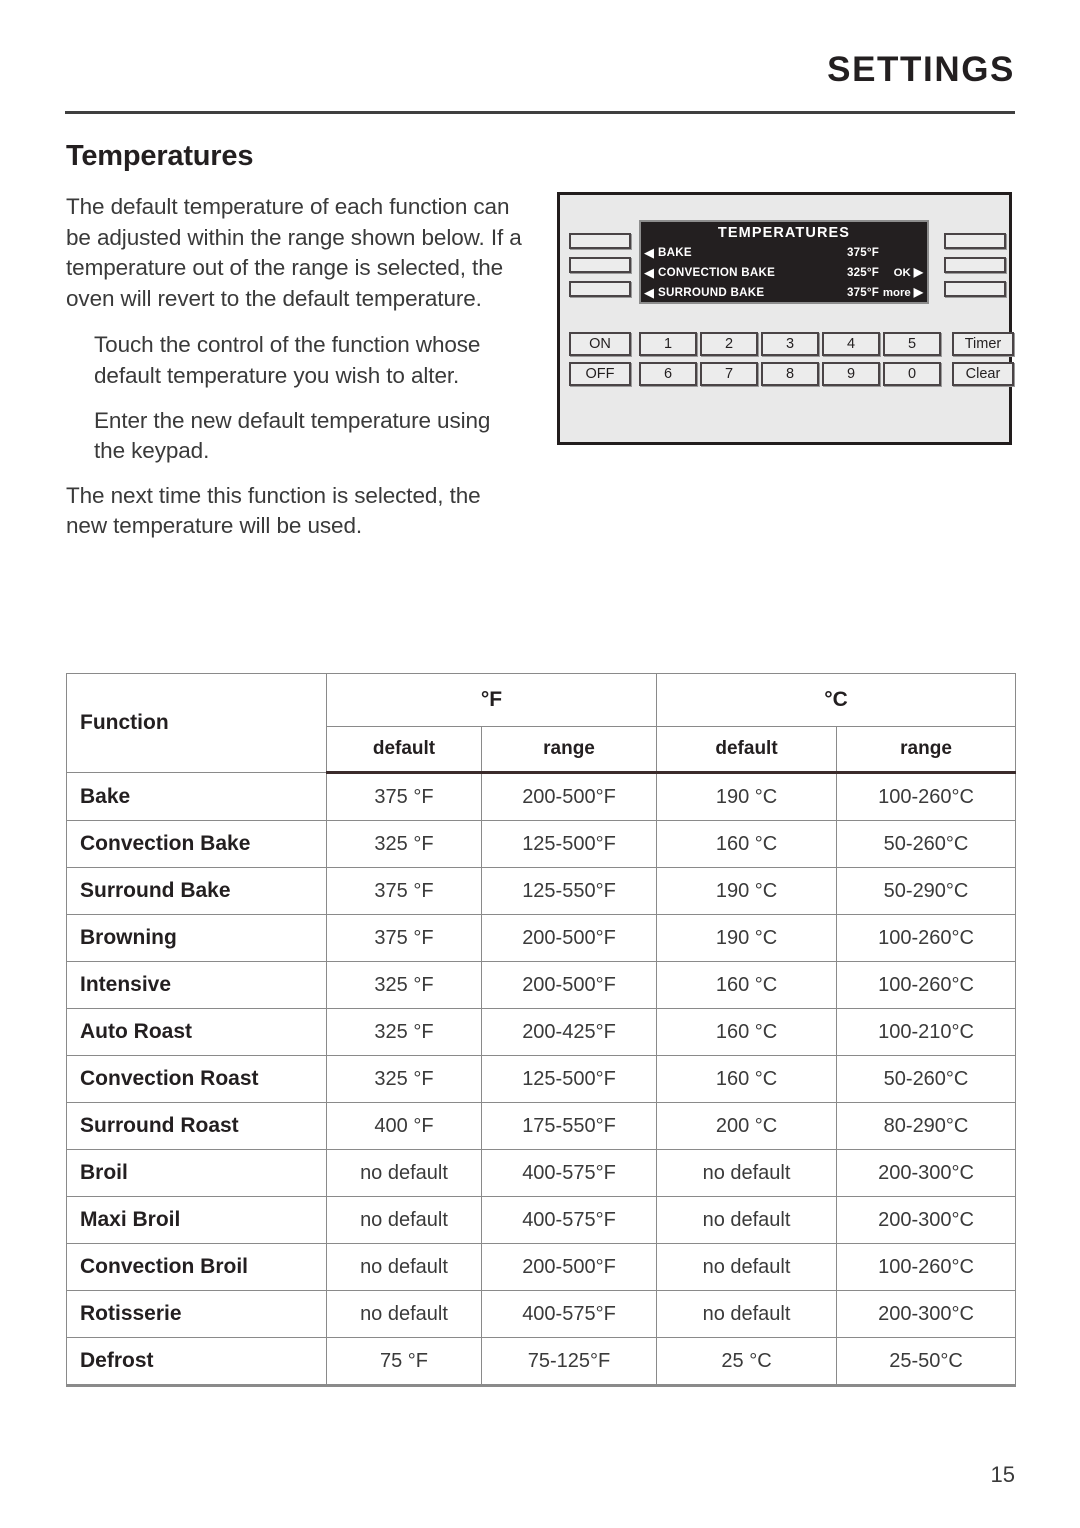 The height and width of the screenshot is (1528, 1080). What do you see at coordinates (1002, 1474) in the screenshot?
I see `page-number: 15` at bounding box center [1002, 1474].